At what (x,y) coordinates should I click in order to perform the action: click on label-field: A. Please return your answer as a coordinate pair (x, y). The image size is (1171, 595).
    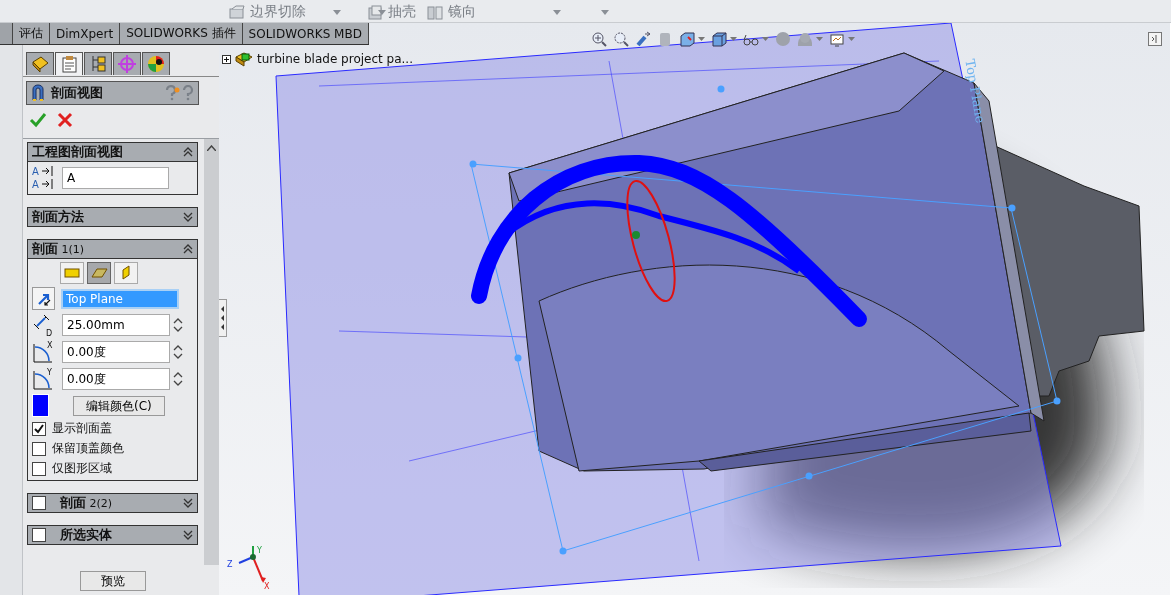
    Looking at the image, I should click on (115, 178).